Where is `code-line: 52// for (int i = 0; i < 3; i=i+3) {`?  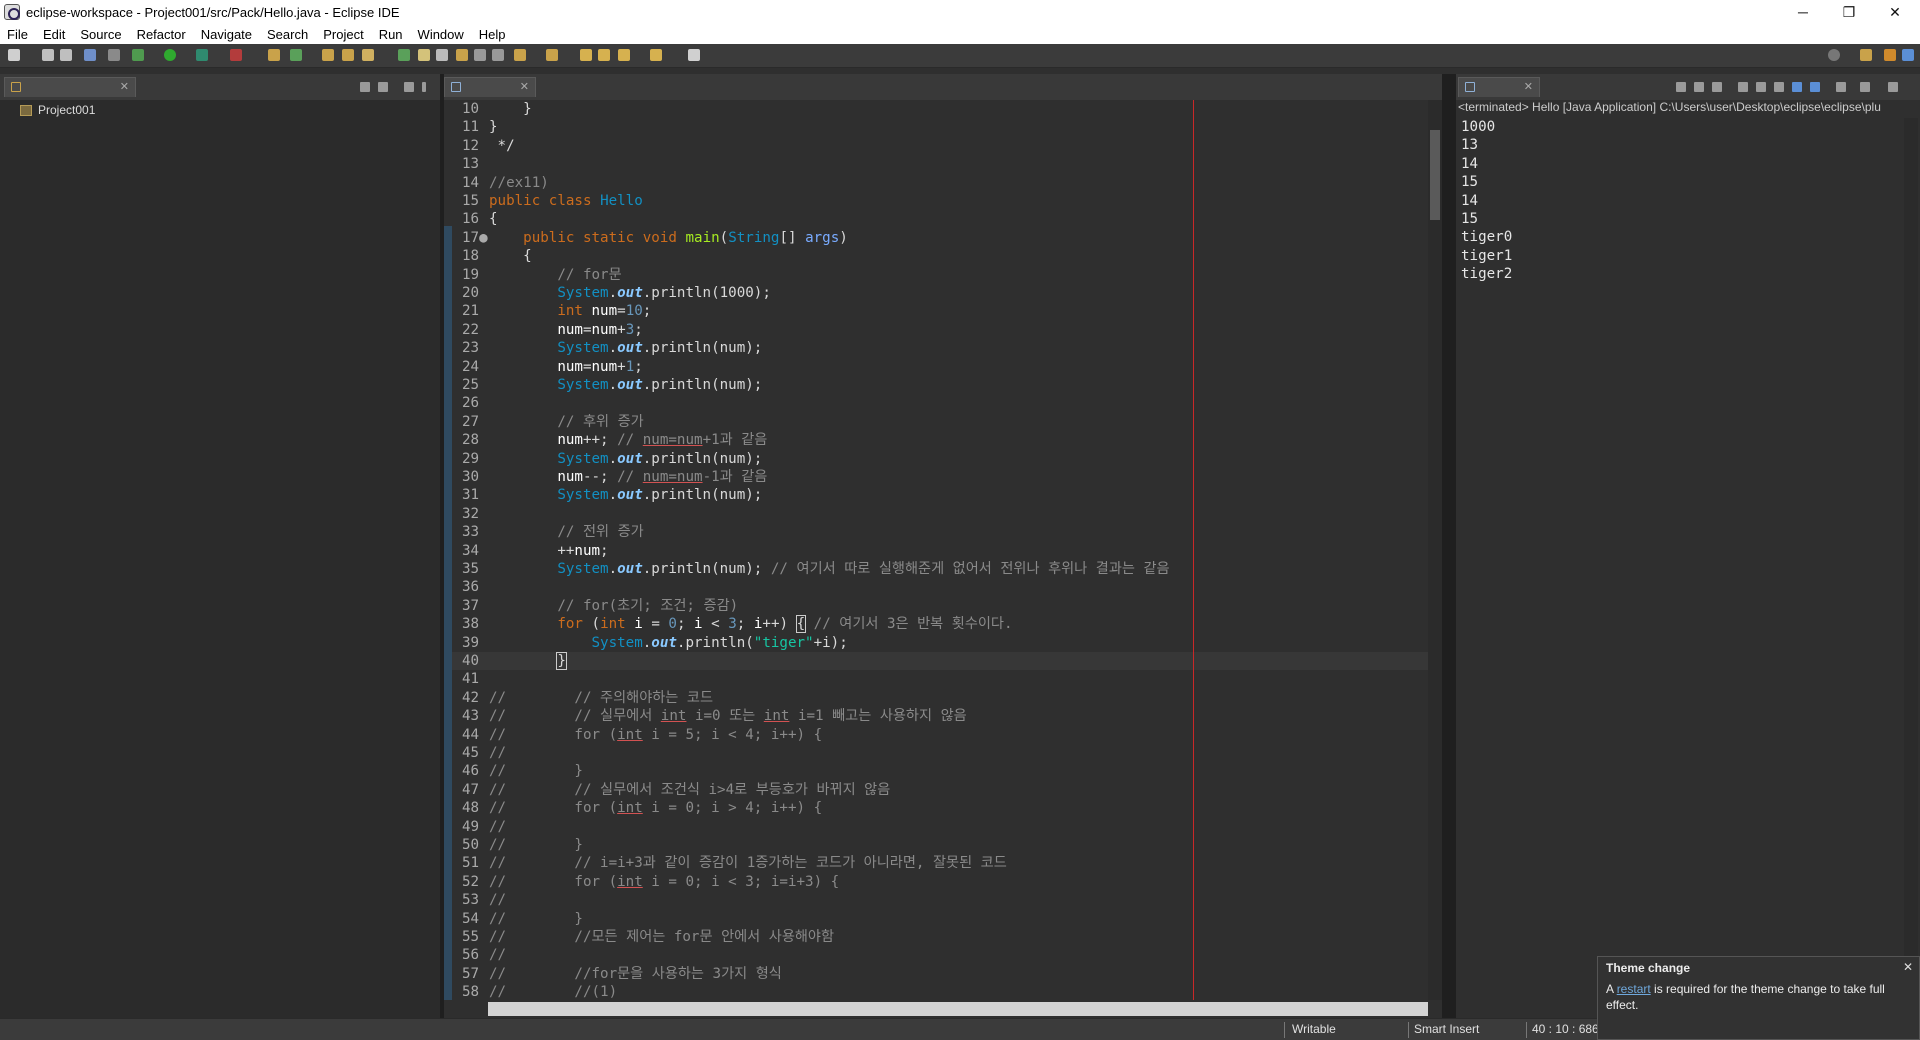
code-line: 52// for (int i = 0; i < 3; i=i+3) { is located at coordinates (936, 882).